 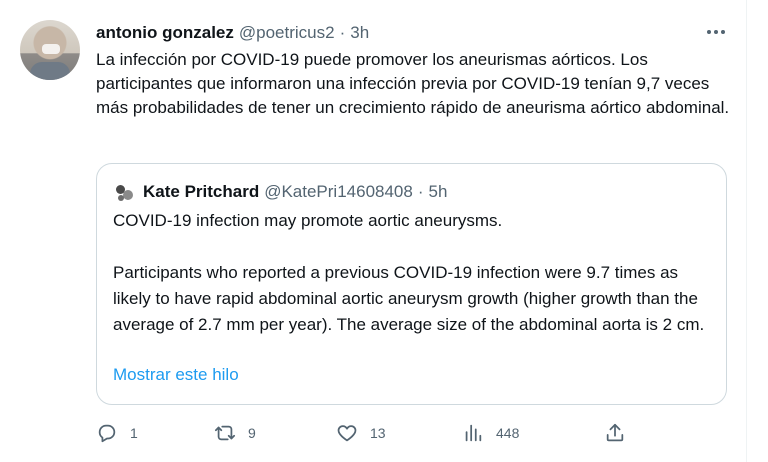 What do you see at coordinates (50, 50) in the screenshot?
I see `avatar` at bounding box center [50, 50].